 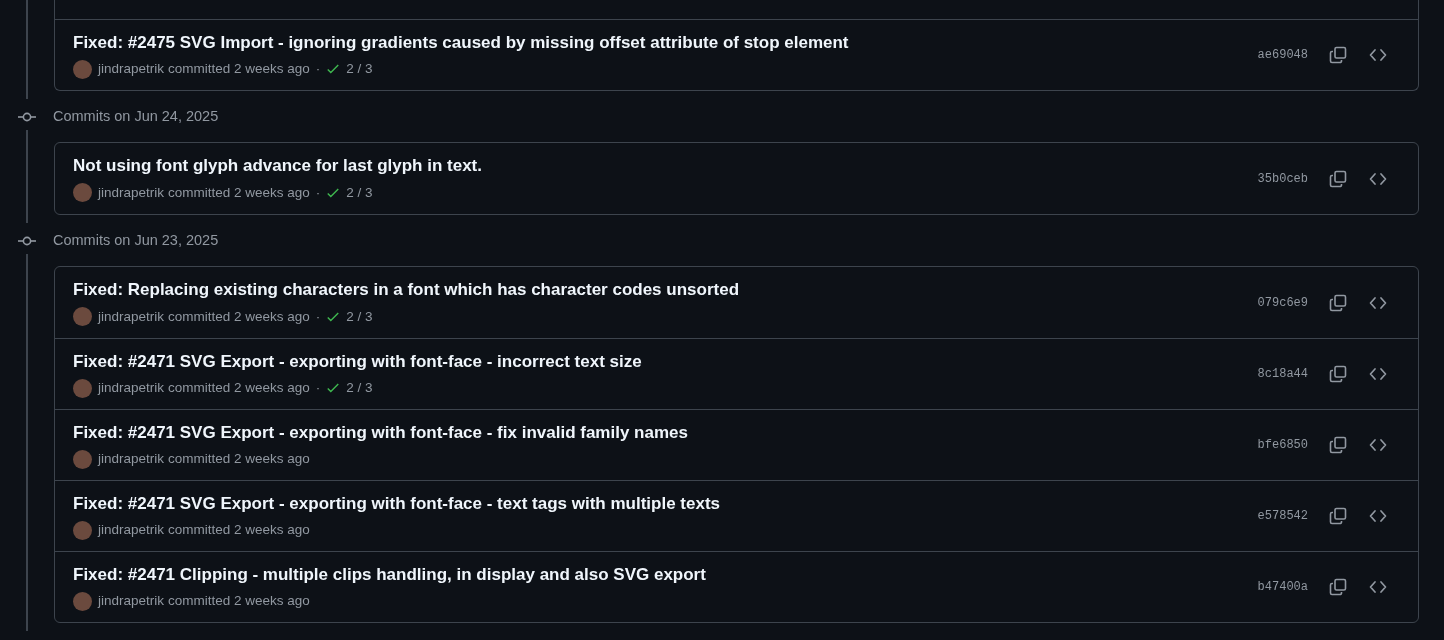 What do you see at coordinates (136, 241) in the screenshot?
I see `date-heading: Commits on Jun 23, 2025` at bounding box center [136, 241].